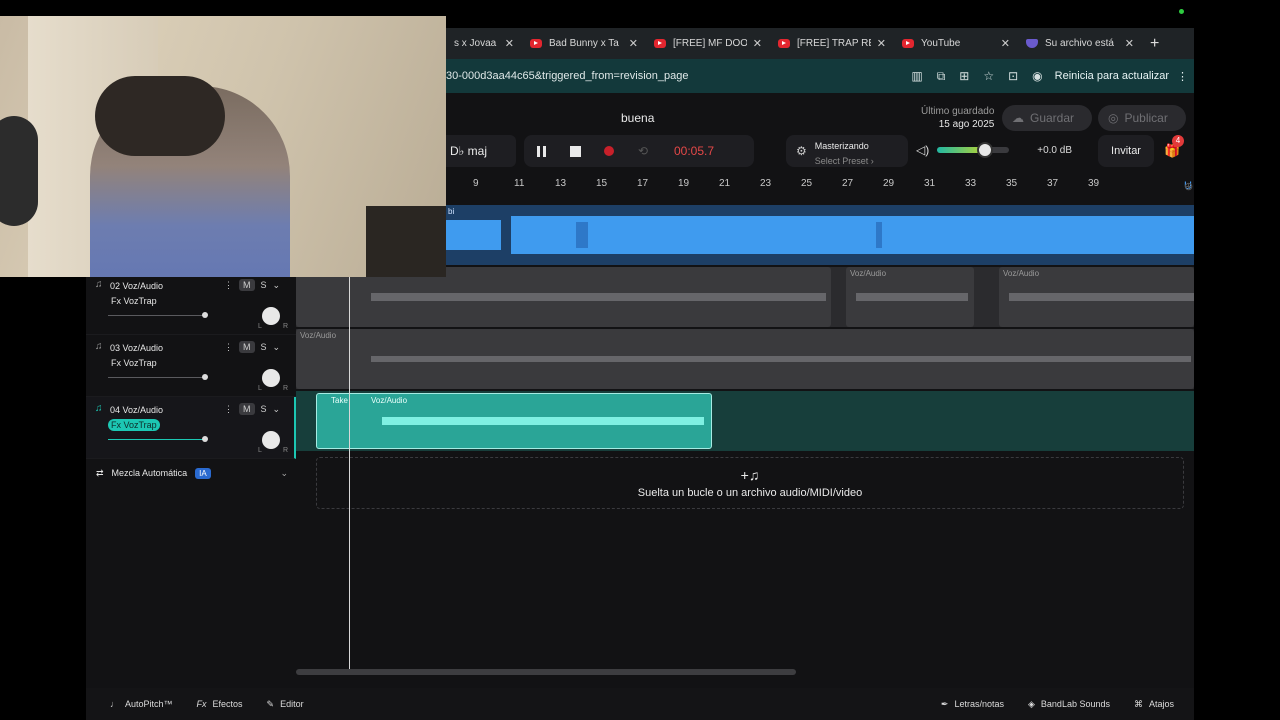  I want to click on browser-tab: Bad Bunny x Ta ✕, so click(584, 43).